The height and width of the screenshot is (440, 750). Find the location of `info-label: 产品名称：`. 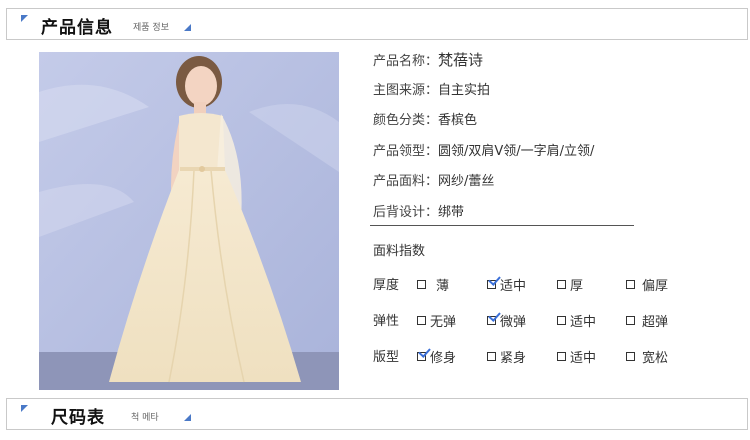

info-label: 产品名称： is located at coordinates (406, 61).